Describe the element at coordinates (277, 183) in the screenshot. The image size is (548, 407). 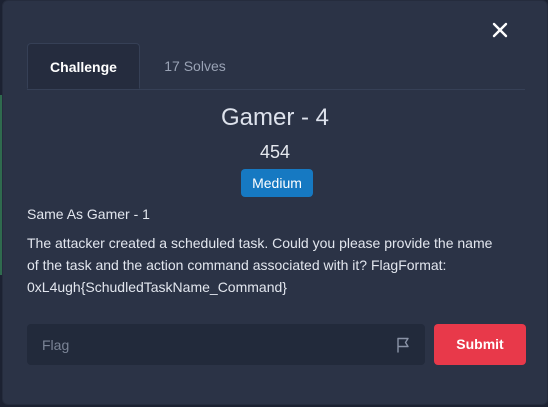
I see `difficulty-badge: Medium` at that location.